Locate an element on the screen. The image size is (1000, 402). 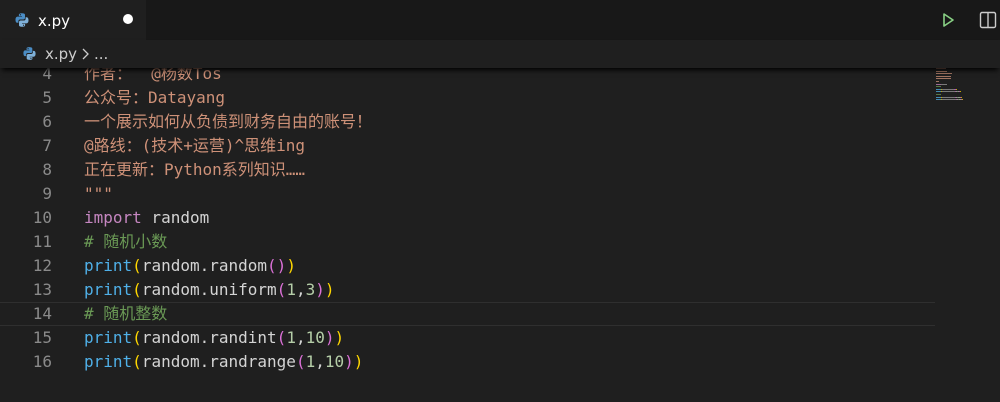
code-text: """ is located at coordinates (98, 194).